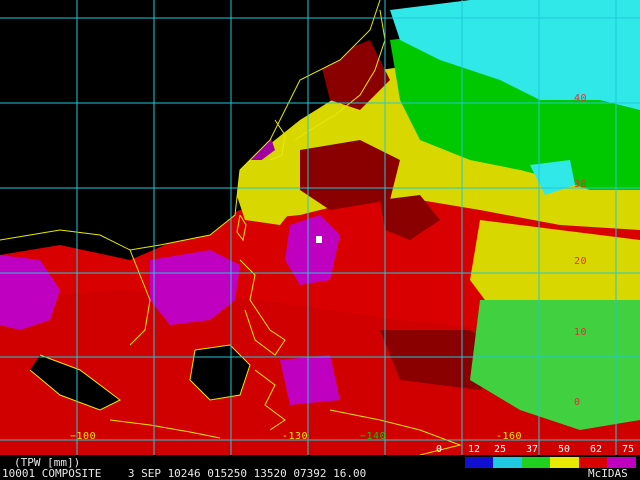 Image resolution: width=640 pixels, height=480 pixels. I want to click on color-legend: 0 12 25 37 50 62 75, so click(536, 462).